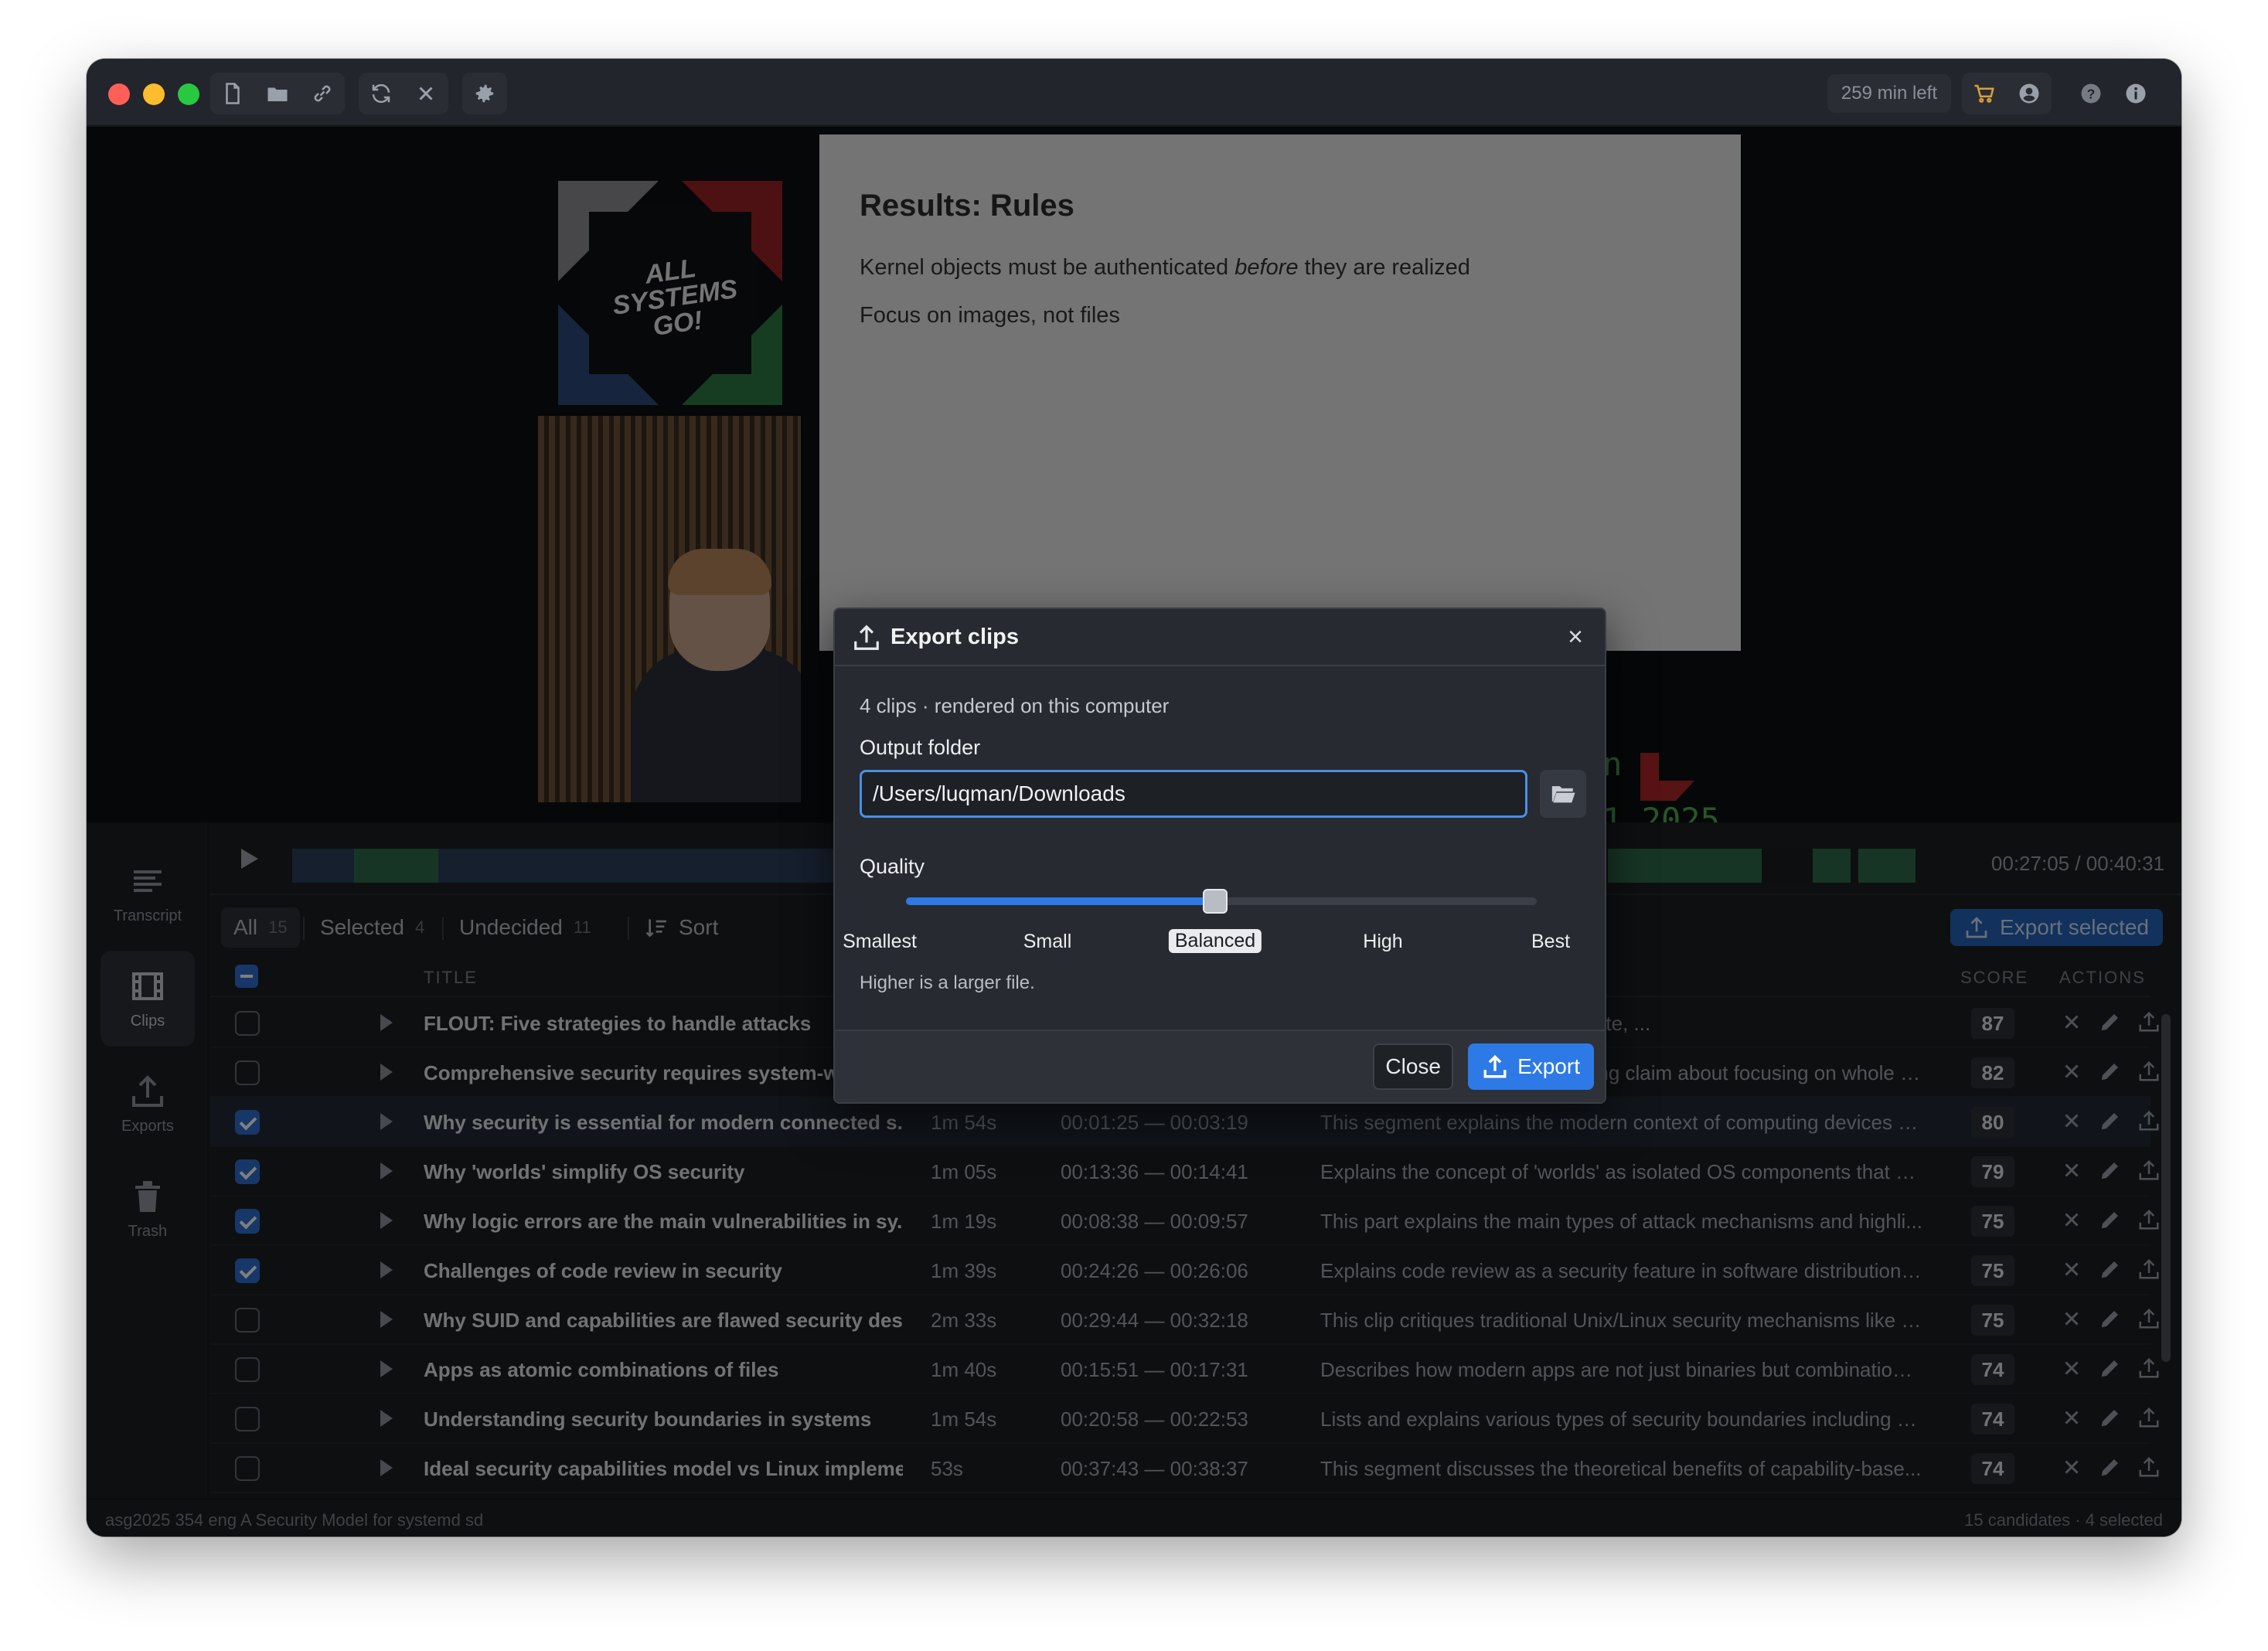 The height and width of the screenshot is (1651, 2268). Describe the element at coordinates (893, 866) in the screenshot. I see `quality-label: Quality` at that location.